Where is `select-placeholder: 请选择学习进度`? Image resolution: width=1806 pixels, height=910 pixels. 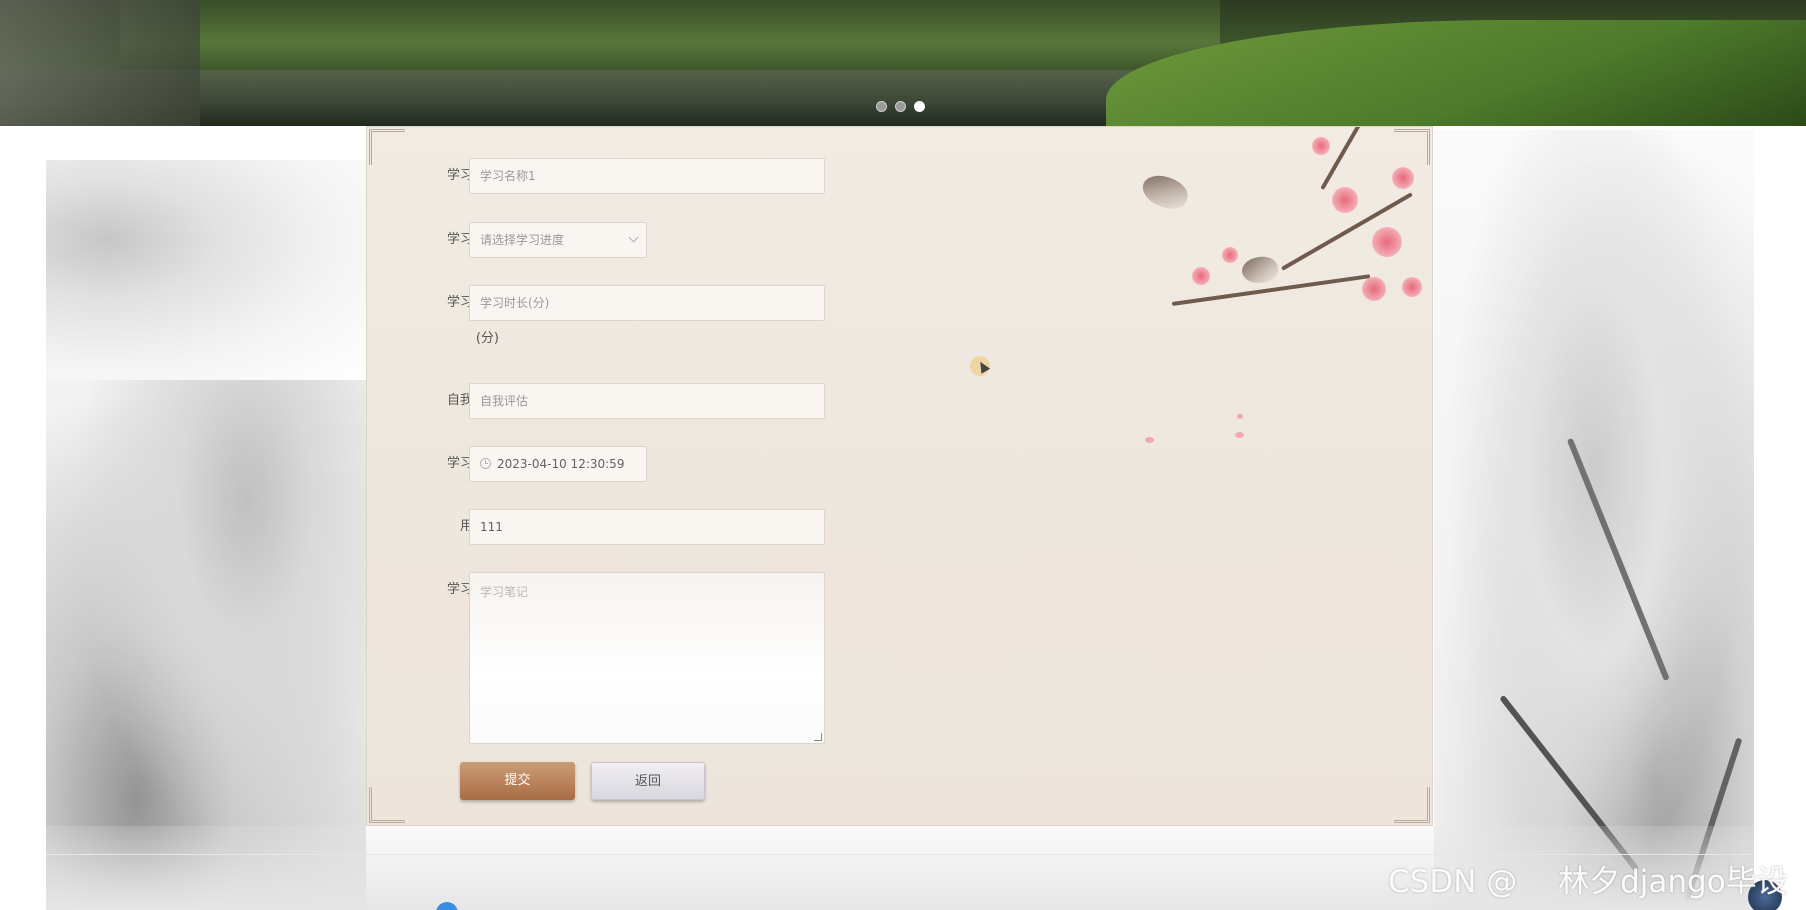 select-placeholder: 请选择学习进度 is located at coordinates (522, 240).